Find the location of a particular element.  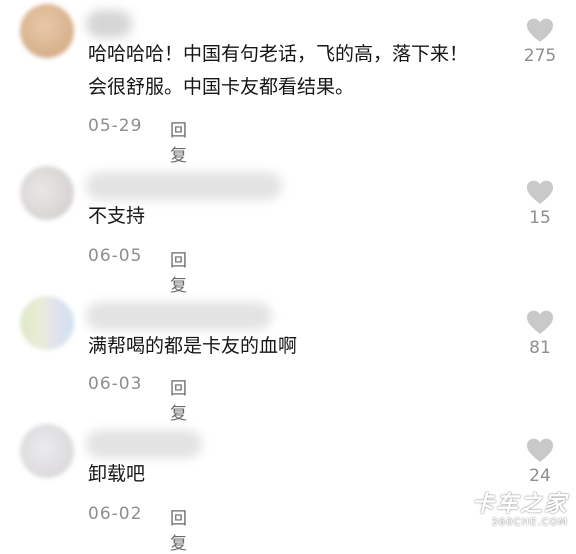

comment-date: 06-05 is located at coordinates (115, 256).